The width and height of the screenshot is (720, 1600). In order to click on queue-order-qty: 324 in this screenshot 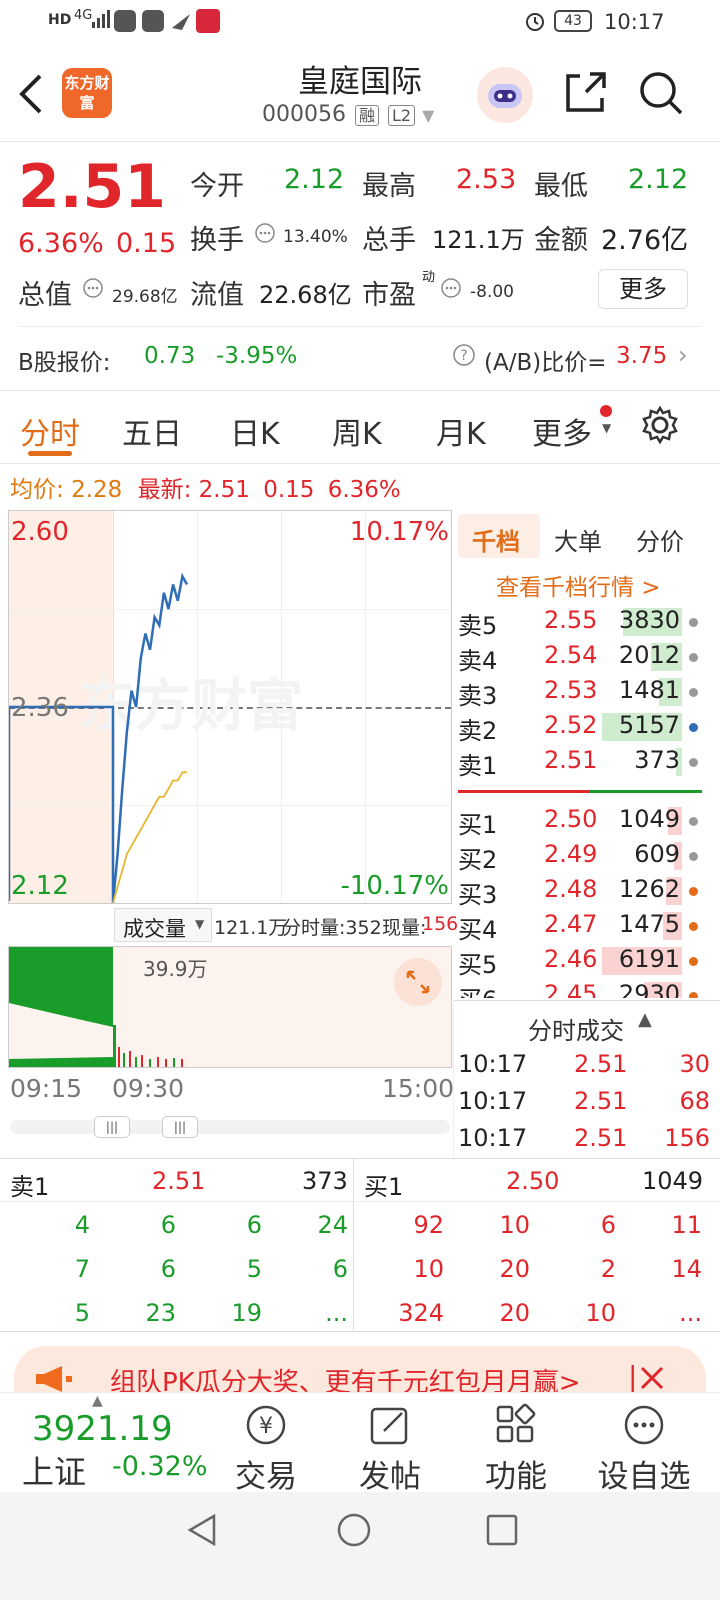, I will do `click(421, 1313)`.